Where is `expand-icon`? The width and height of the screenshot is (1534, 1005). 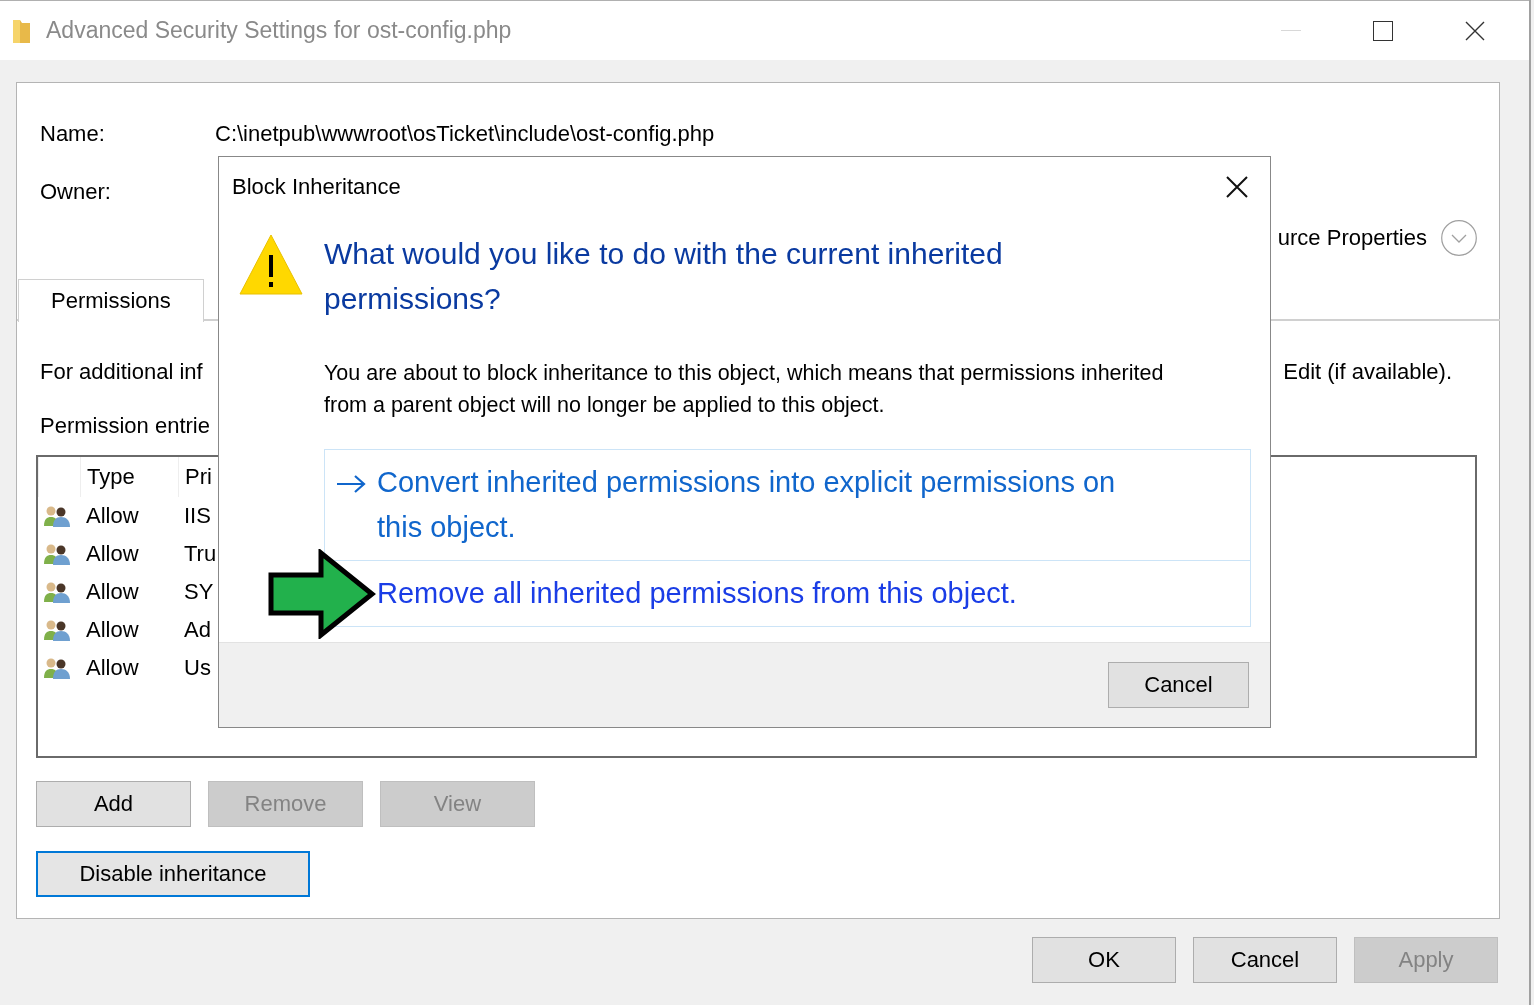 expand-icon is located at coordinates (1459, 238).